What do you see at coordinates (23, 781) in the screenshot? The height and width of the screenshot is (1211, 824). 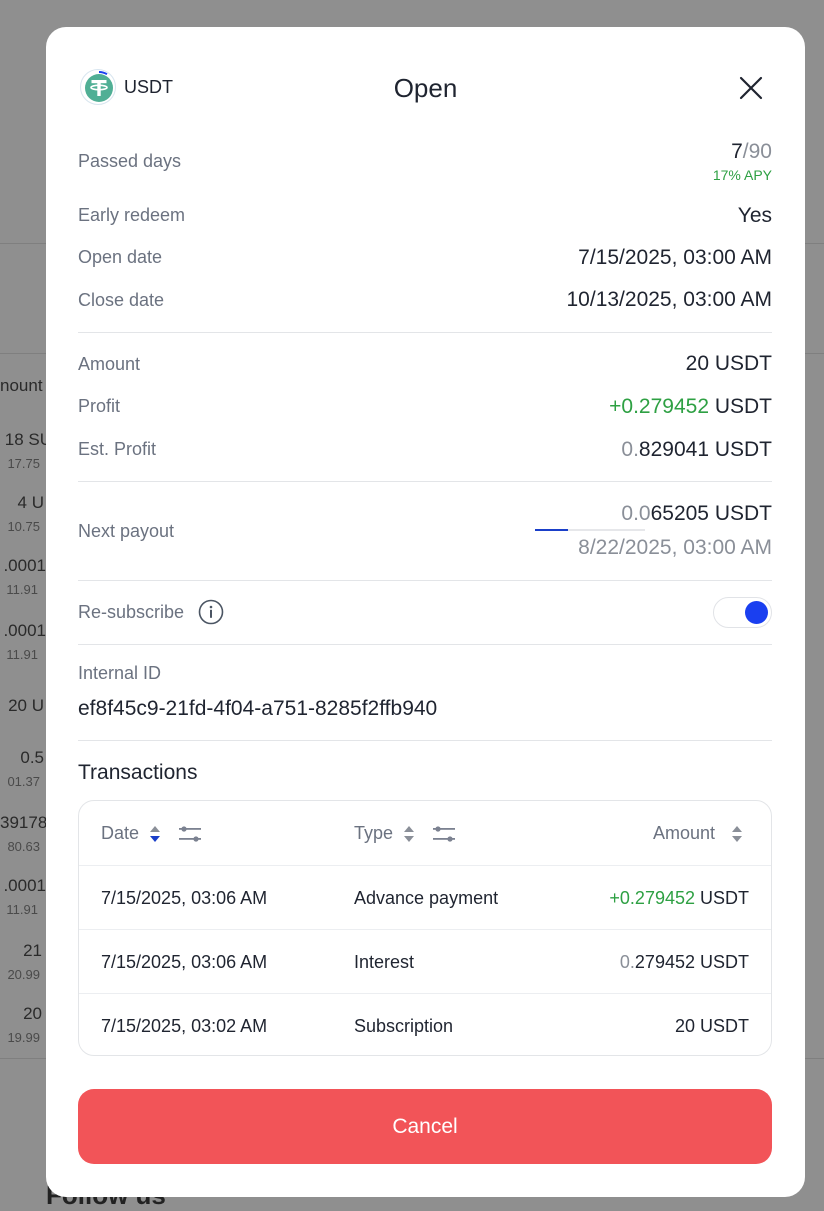 I see `bg-row-sub: 01.37` at bounding box center [23, 781].